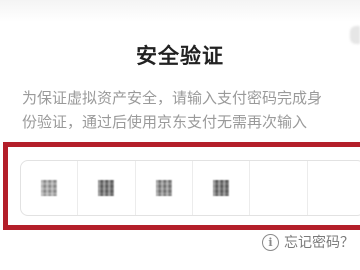  I want to click on description-line-1: 为保证虚拟资产安全，请输入支付密码完成身, so click(172, 98).